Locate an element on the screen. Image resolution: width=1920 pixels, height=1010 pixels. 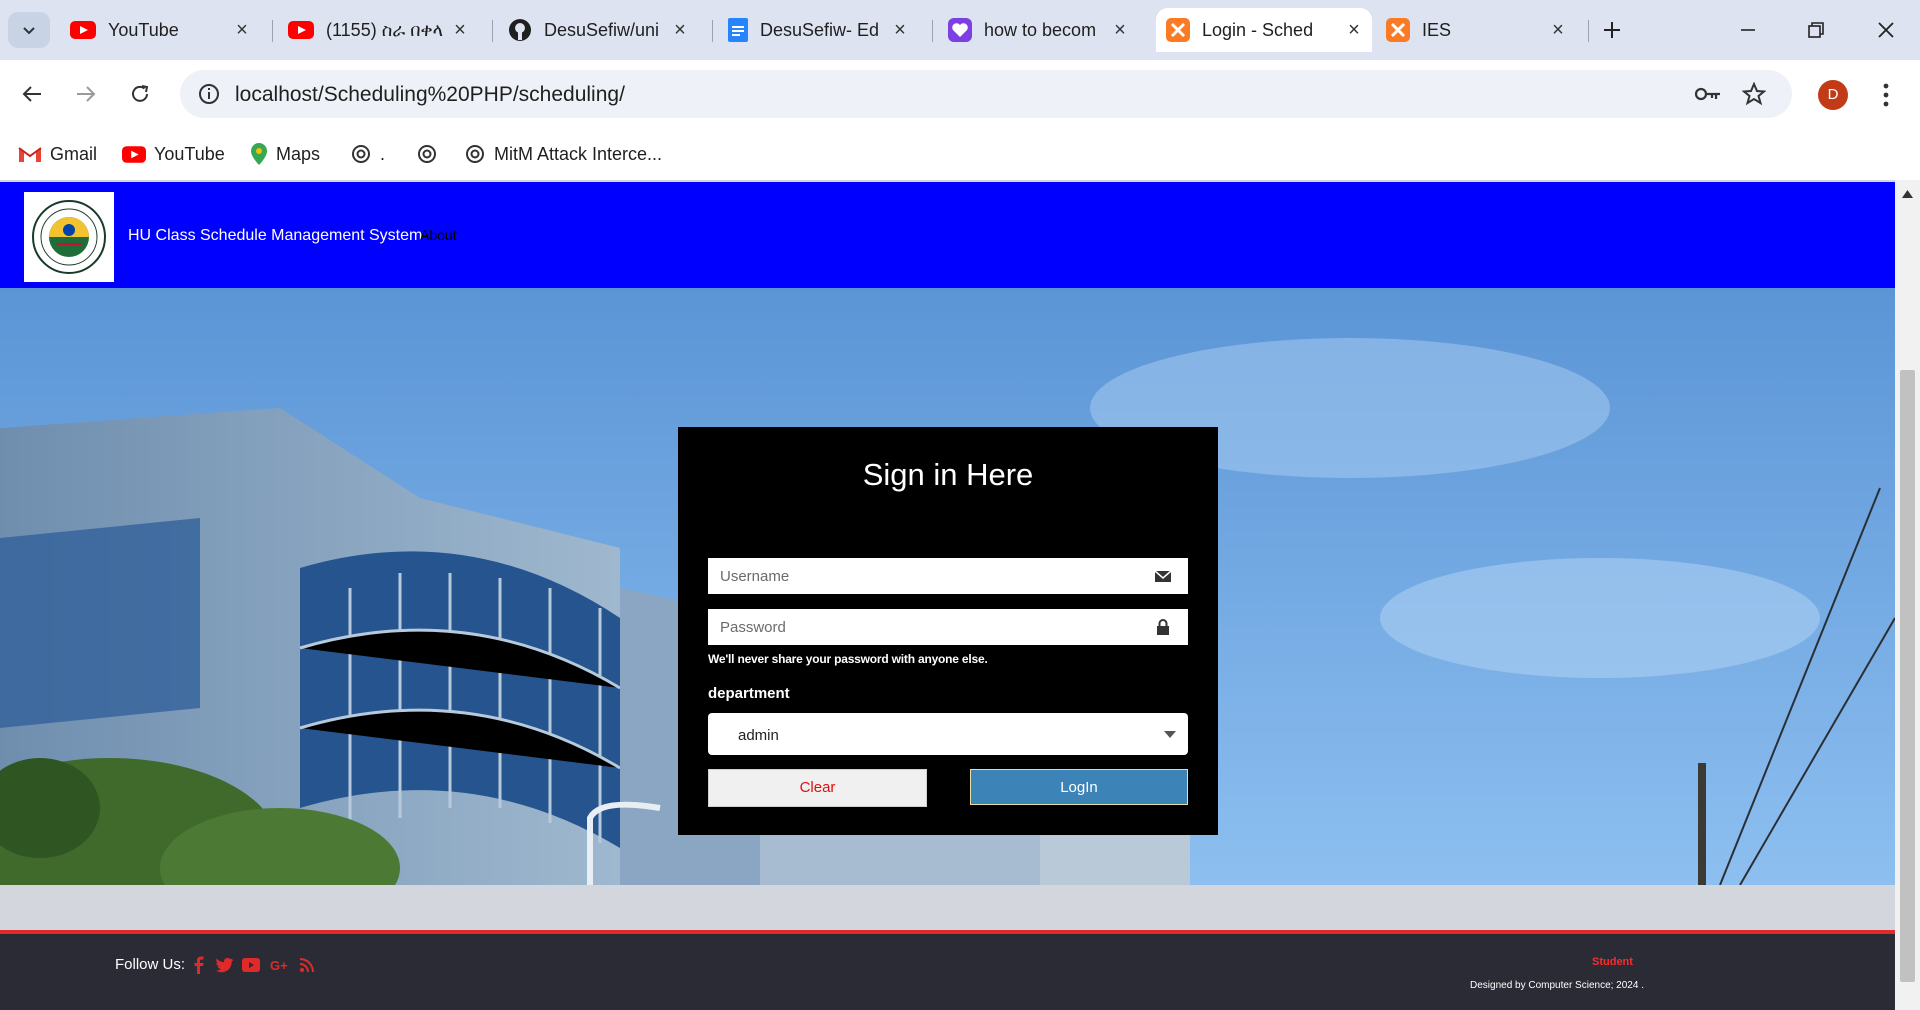
twitter-icon is located at coordinates (225, 965).